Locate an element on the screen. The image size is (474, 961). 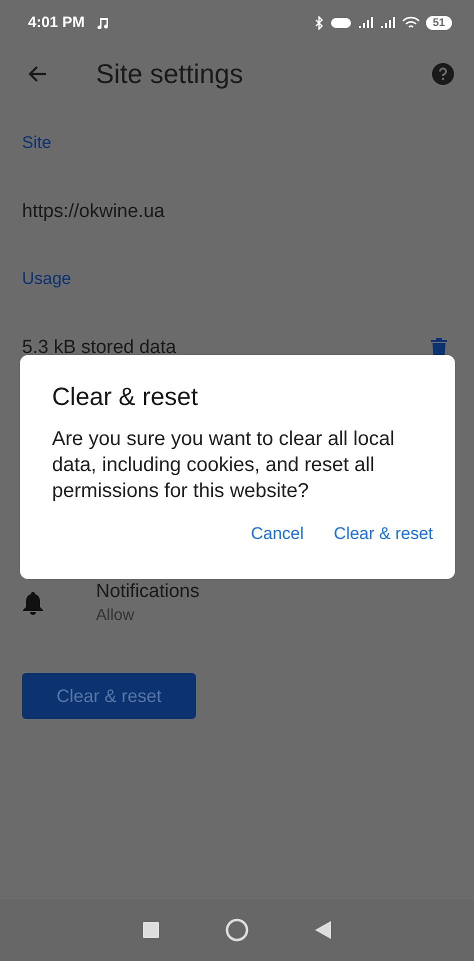
section-header: Usage is located at coordinates (47, 279).